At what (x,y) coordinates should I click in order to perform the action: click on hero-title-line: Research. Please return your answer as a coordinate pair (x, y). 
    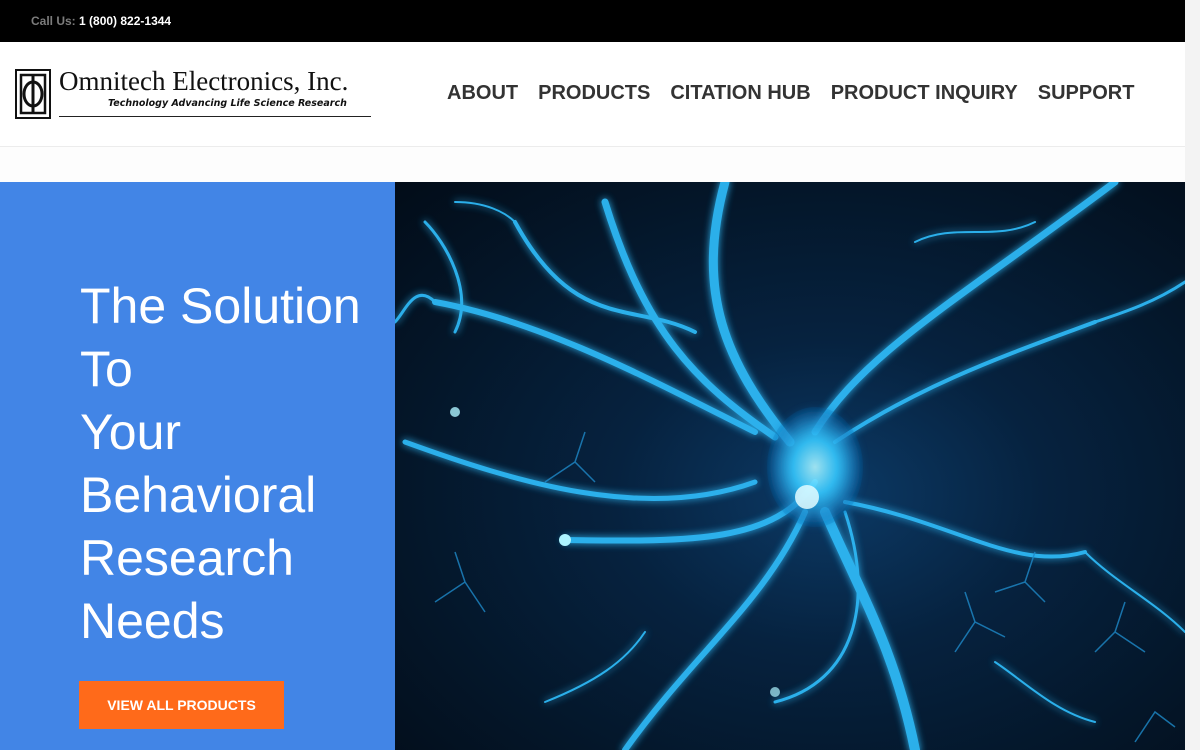
    Looking at the image, I should click on (187, 558).